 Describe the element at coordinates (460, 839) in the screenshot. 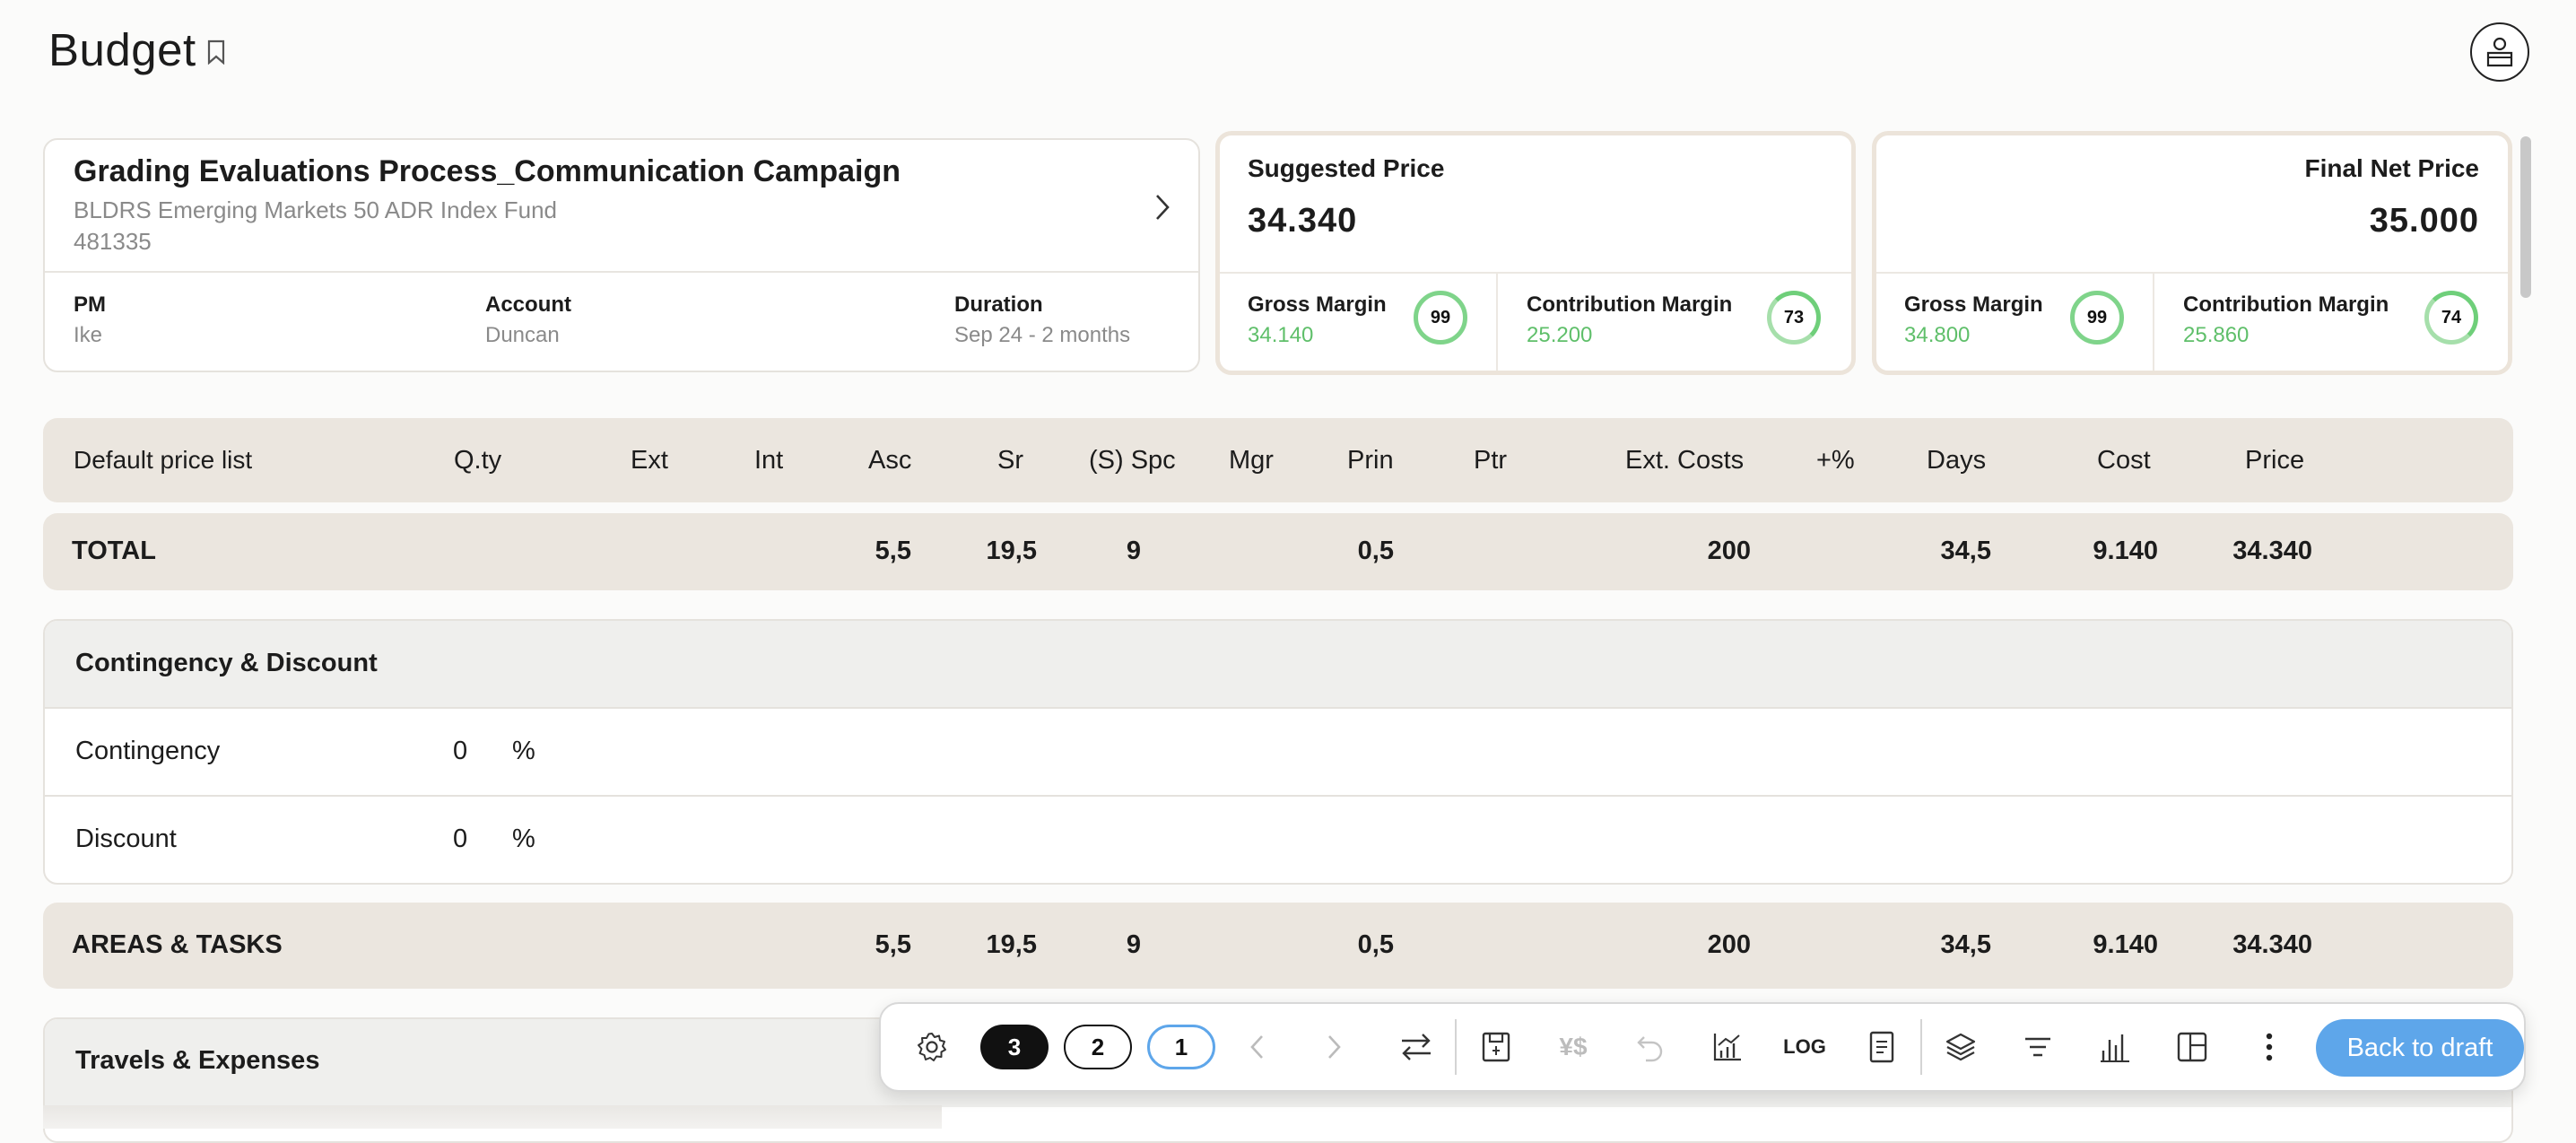

I see `discount-input: 0` at that location.